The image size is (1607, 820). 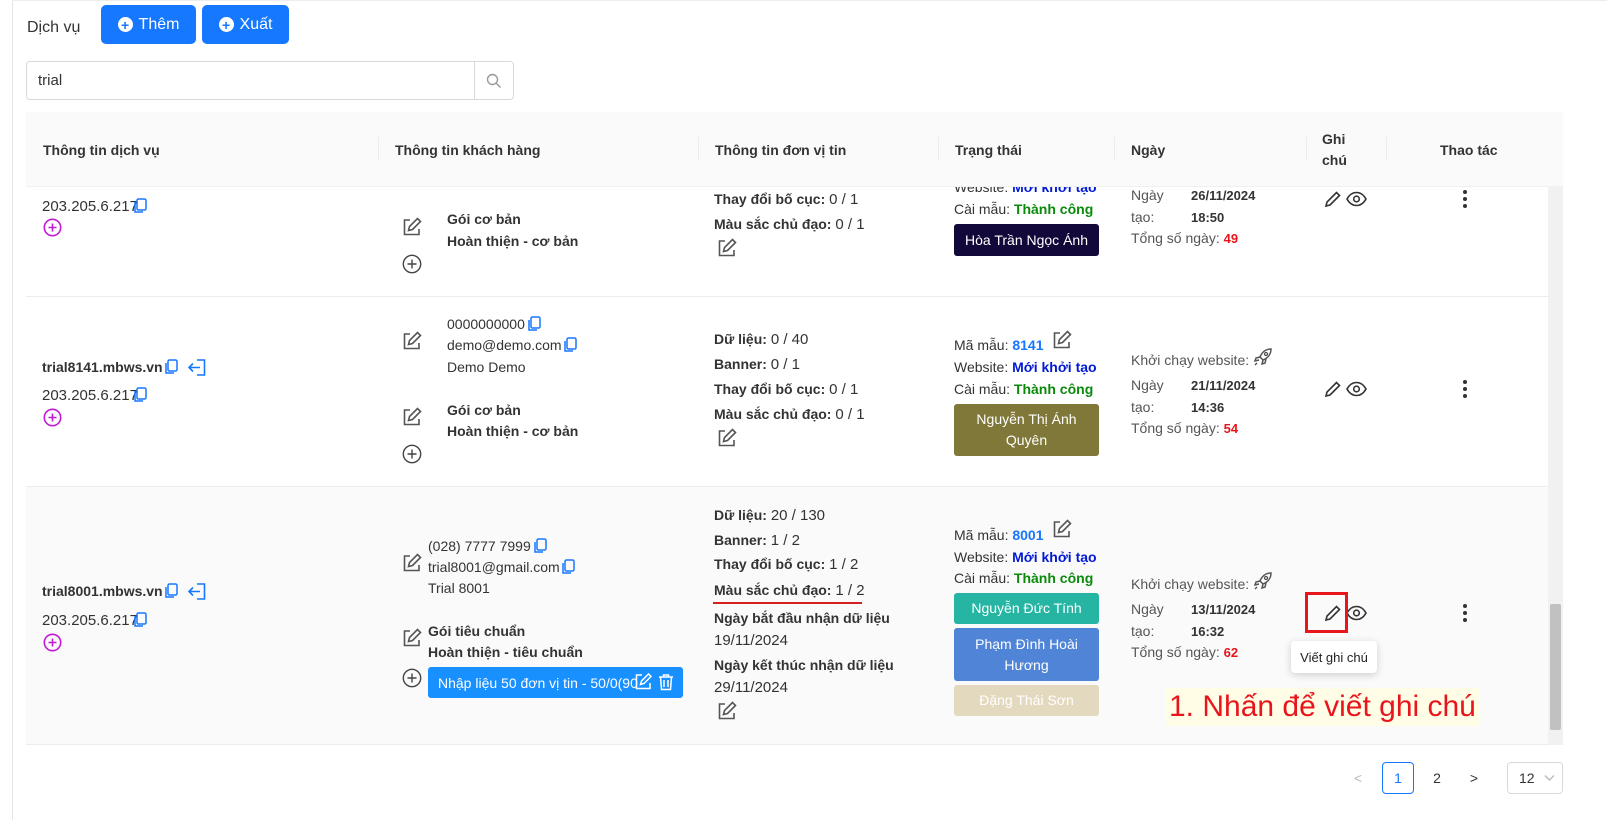 What do you see at coordinates (1358, 778) in the screenshot?
I see `pagination-prev: <` at bounding box center [1358, 778].